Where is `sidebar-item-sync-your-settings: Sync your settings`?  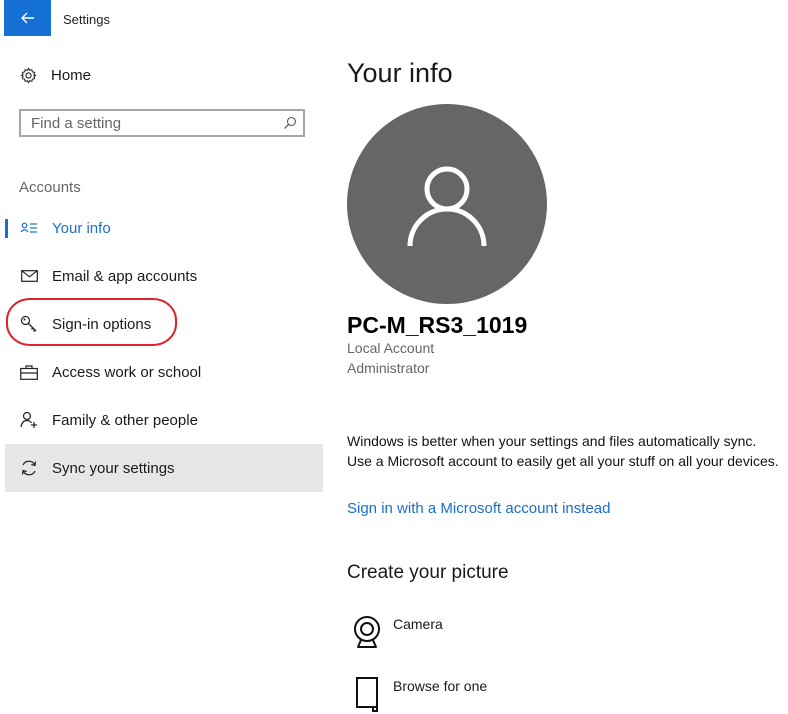
sidebar-item-sync-your-settings: Sync your settings is located at coordinates (164, 468).